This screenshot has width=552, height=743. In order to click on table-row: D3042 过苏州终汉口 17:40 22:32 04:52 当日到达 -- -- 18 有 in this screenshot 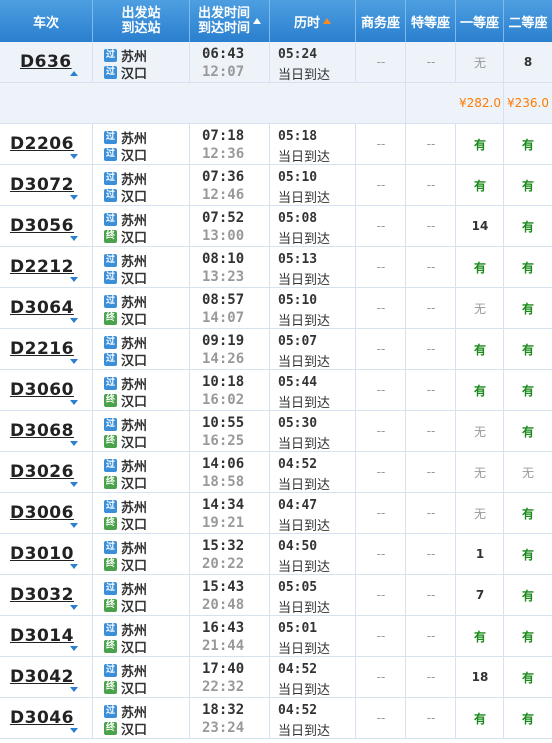, I will do `click(276, 677)`.